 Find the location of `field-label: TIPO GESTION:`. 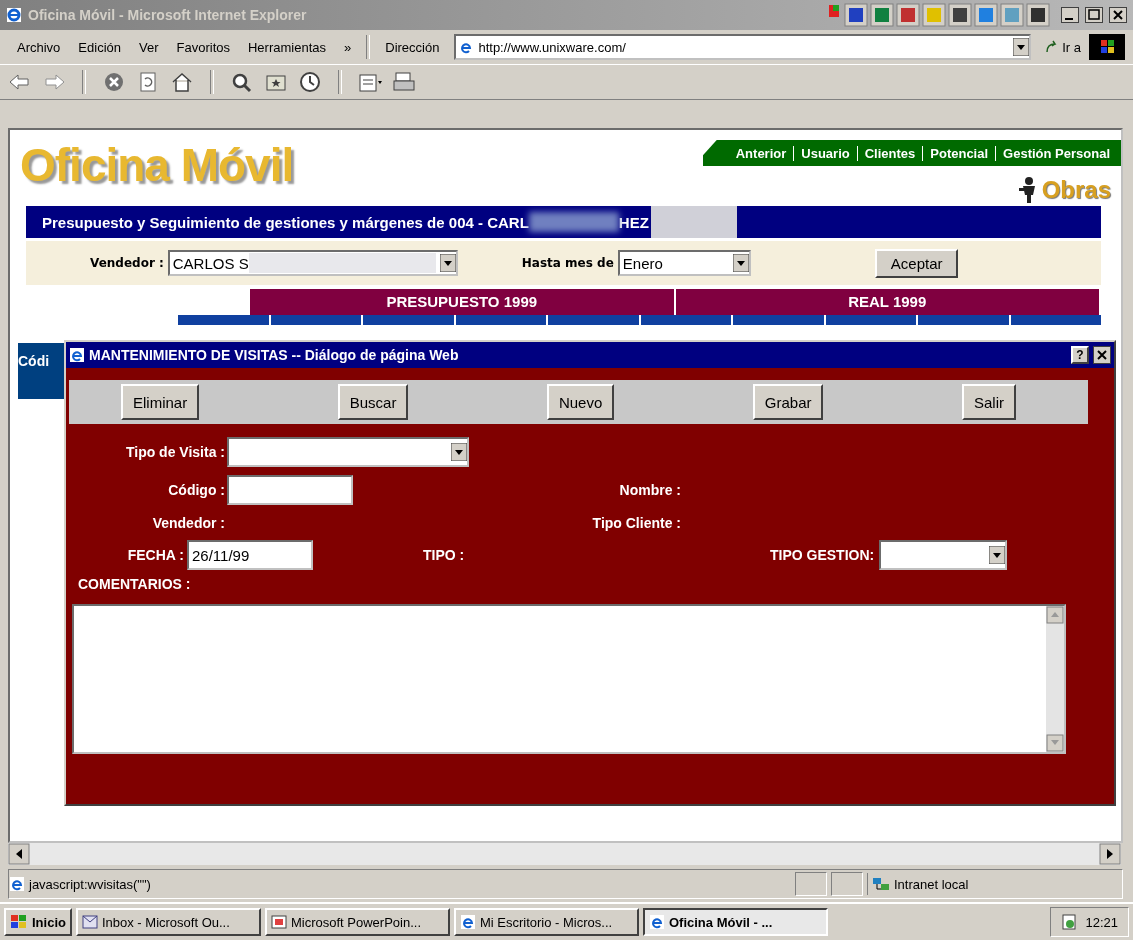

field-label: TIPO GESTION: is located at coordinates (822, 555).